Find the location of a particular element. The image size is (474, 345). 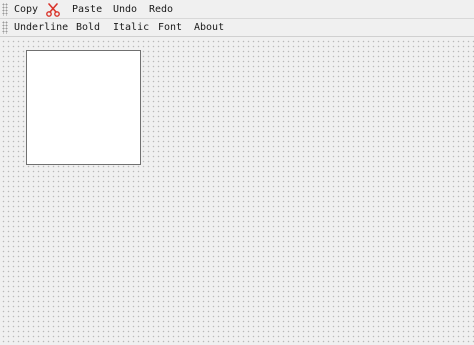

bold-button-label: Bold is located at coordinates (88, 27).